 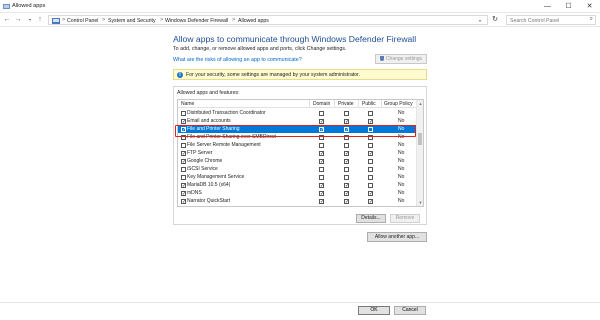 I want to click on up-arrow-icon: ↑, so click(x=40, y=20).